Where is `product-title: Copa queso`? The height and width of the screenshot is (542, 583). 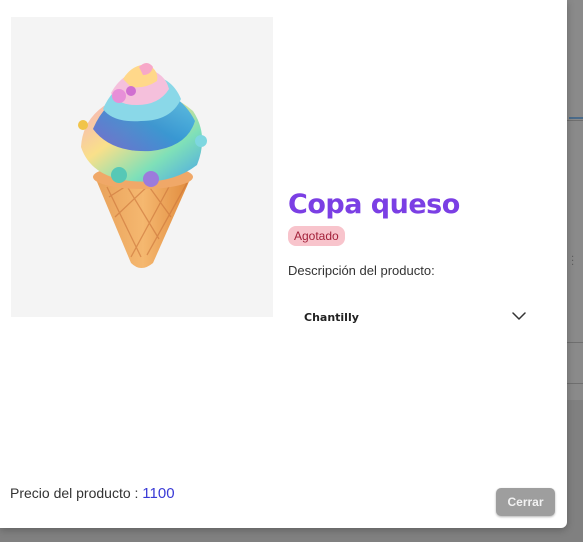 product-title: Copa queso is located at coordinates (374, 204).